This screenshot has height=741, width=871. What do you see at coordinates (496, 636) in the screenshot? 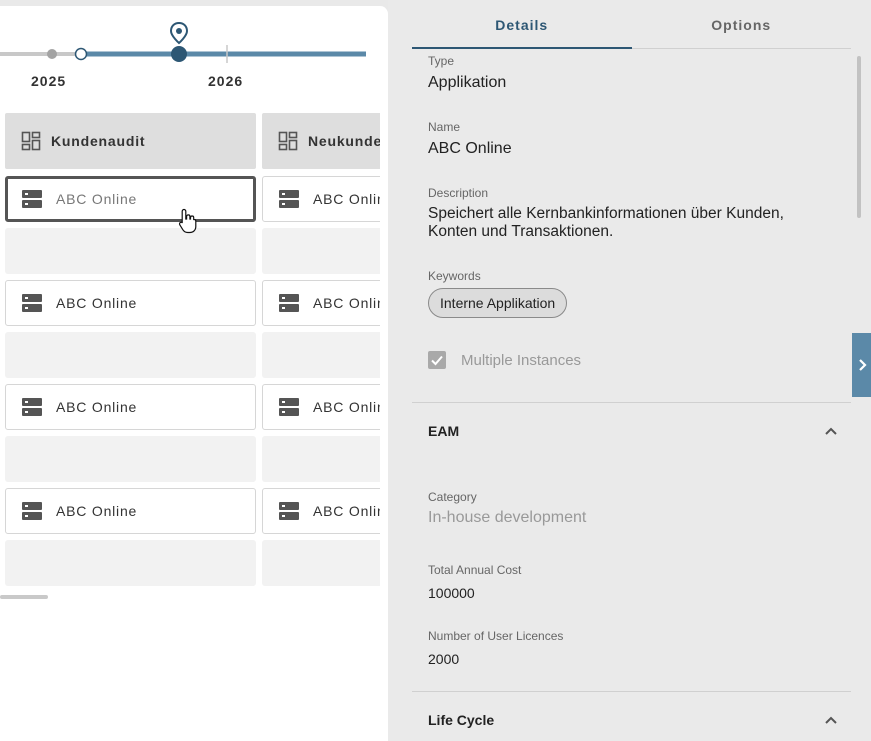
I see `licences-label: Number of User Licences` at bounding box center [496, 636].